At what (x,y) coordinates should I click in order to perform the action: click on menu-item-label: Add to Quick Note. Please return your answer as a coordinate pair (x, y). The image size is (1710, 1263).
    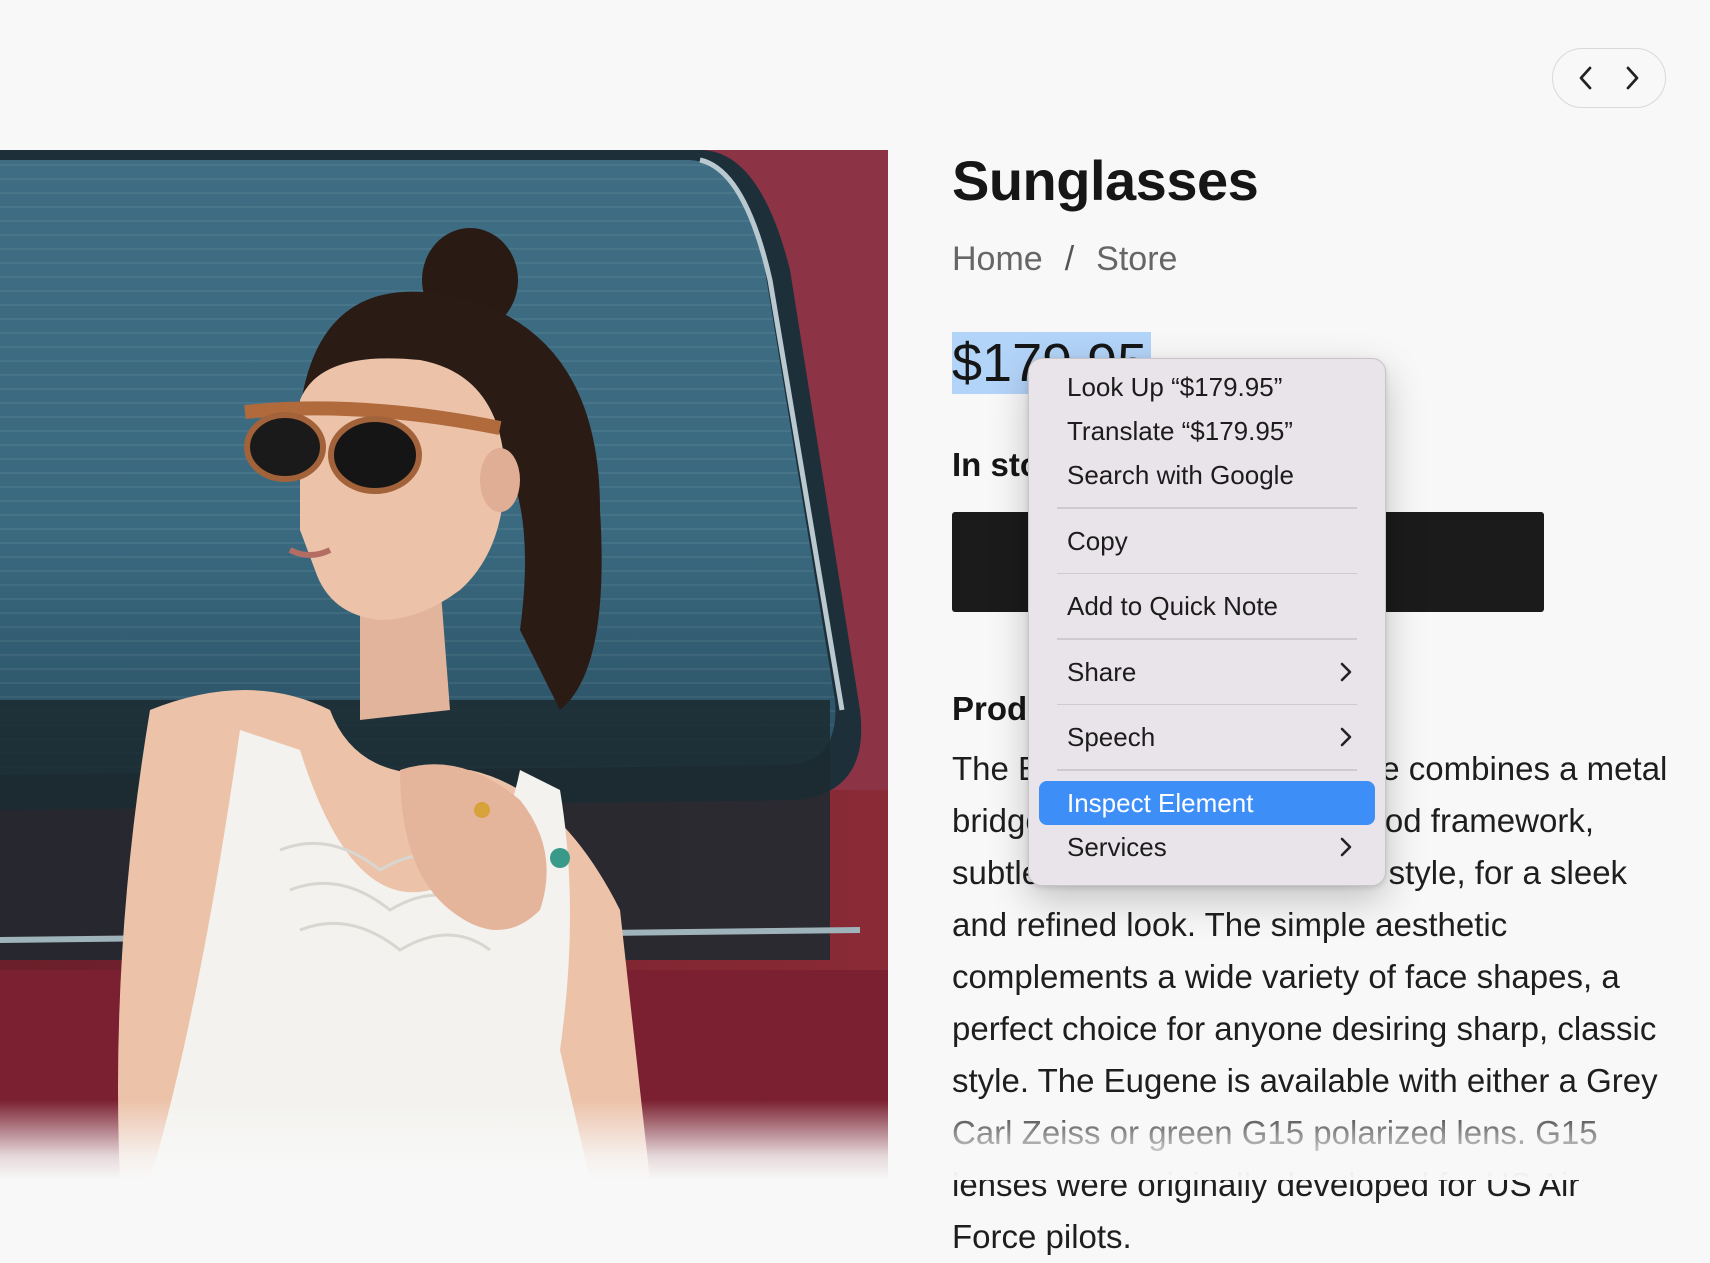
    Looking at the image, I should click on (1172, 606).